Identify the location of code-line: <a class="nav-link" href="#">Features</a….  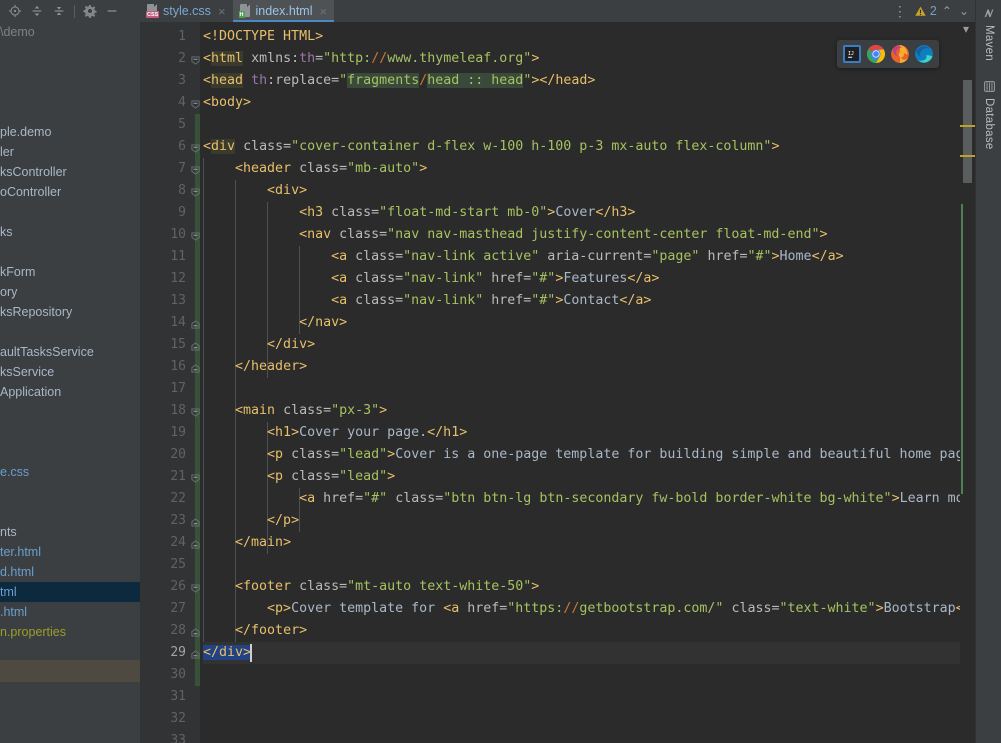
(589, 279).